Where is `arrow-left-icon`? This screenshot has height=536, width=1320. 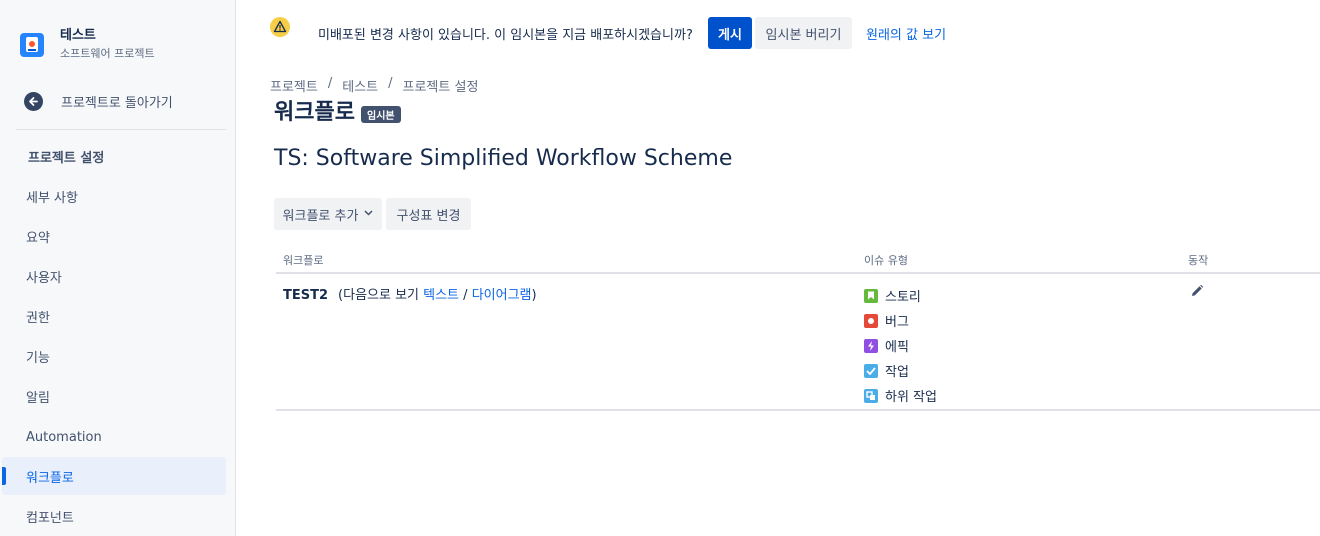 arrow-left-icon is located at coordinates (33, 101).